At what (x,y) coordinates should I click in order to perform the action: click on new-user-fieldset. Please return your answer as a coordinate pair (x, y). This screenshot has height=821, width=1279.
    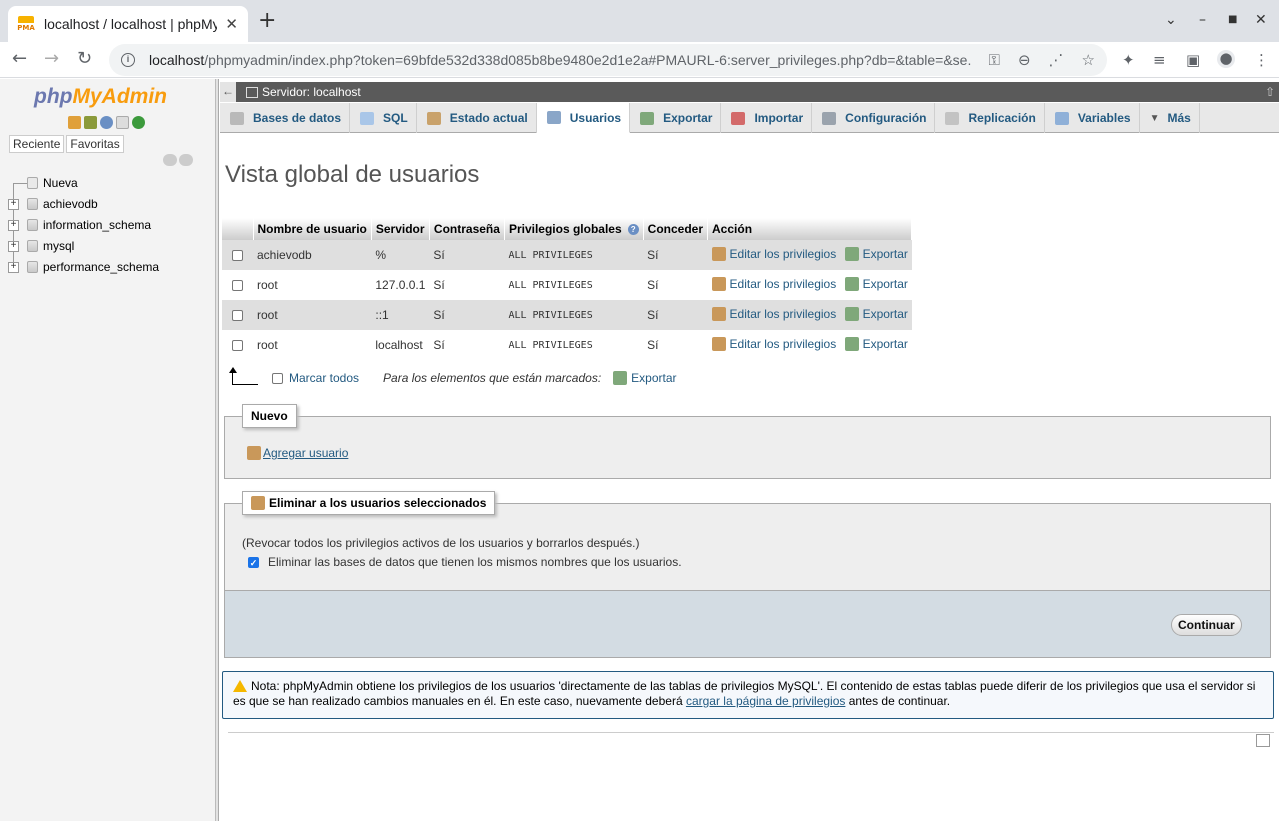
    Looking at the image, I should click on (747, 447).